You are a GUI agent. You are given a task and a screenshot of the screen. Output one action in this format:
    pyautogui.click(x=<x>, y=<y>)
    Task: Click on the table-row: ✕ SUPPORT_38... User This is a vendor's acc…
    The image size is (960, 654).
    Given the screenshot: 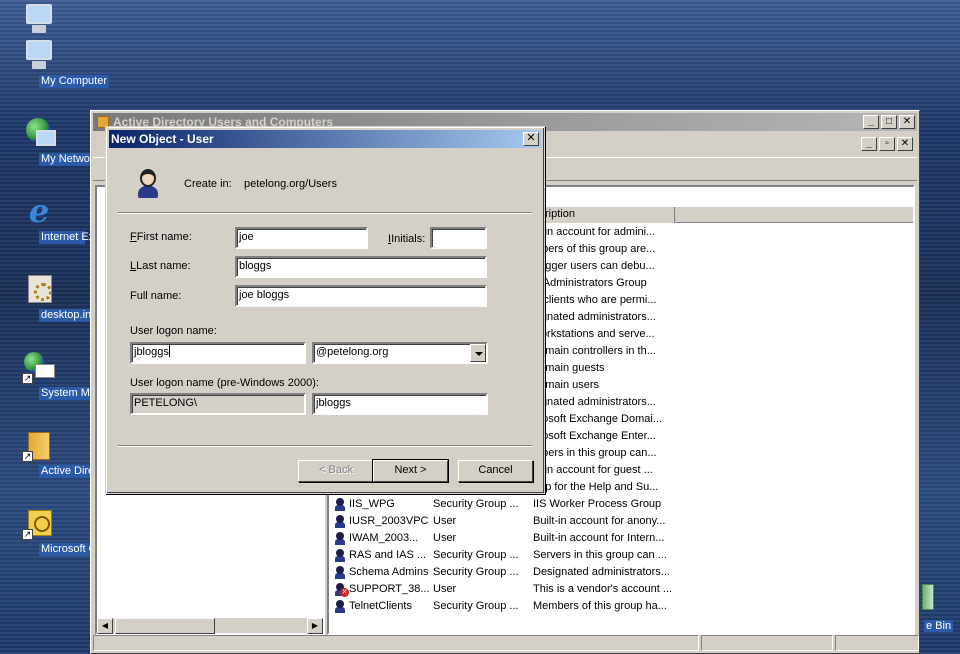 What is the action you would take?
    pyautogui.click(x=621, y=589)
    